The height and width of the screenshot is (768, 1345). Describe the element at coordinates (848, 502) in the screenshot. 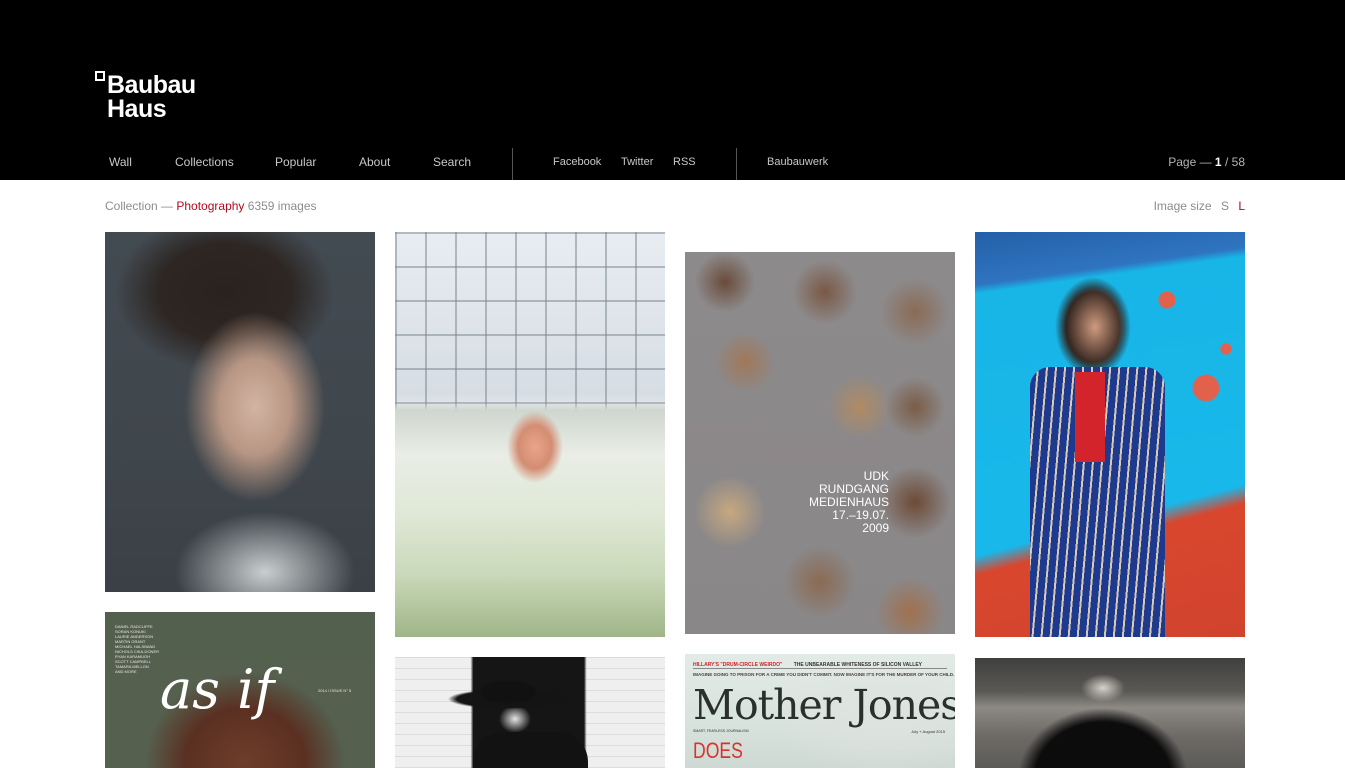

I see `poster-text: UDK RUNDGANG MEDIENHAUS 17.–19.07. 2009` at that location.